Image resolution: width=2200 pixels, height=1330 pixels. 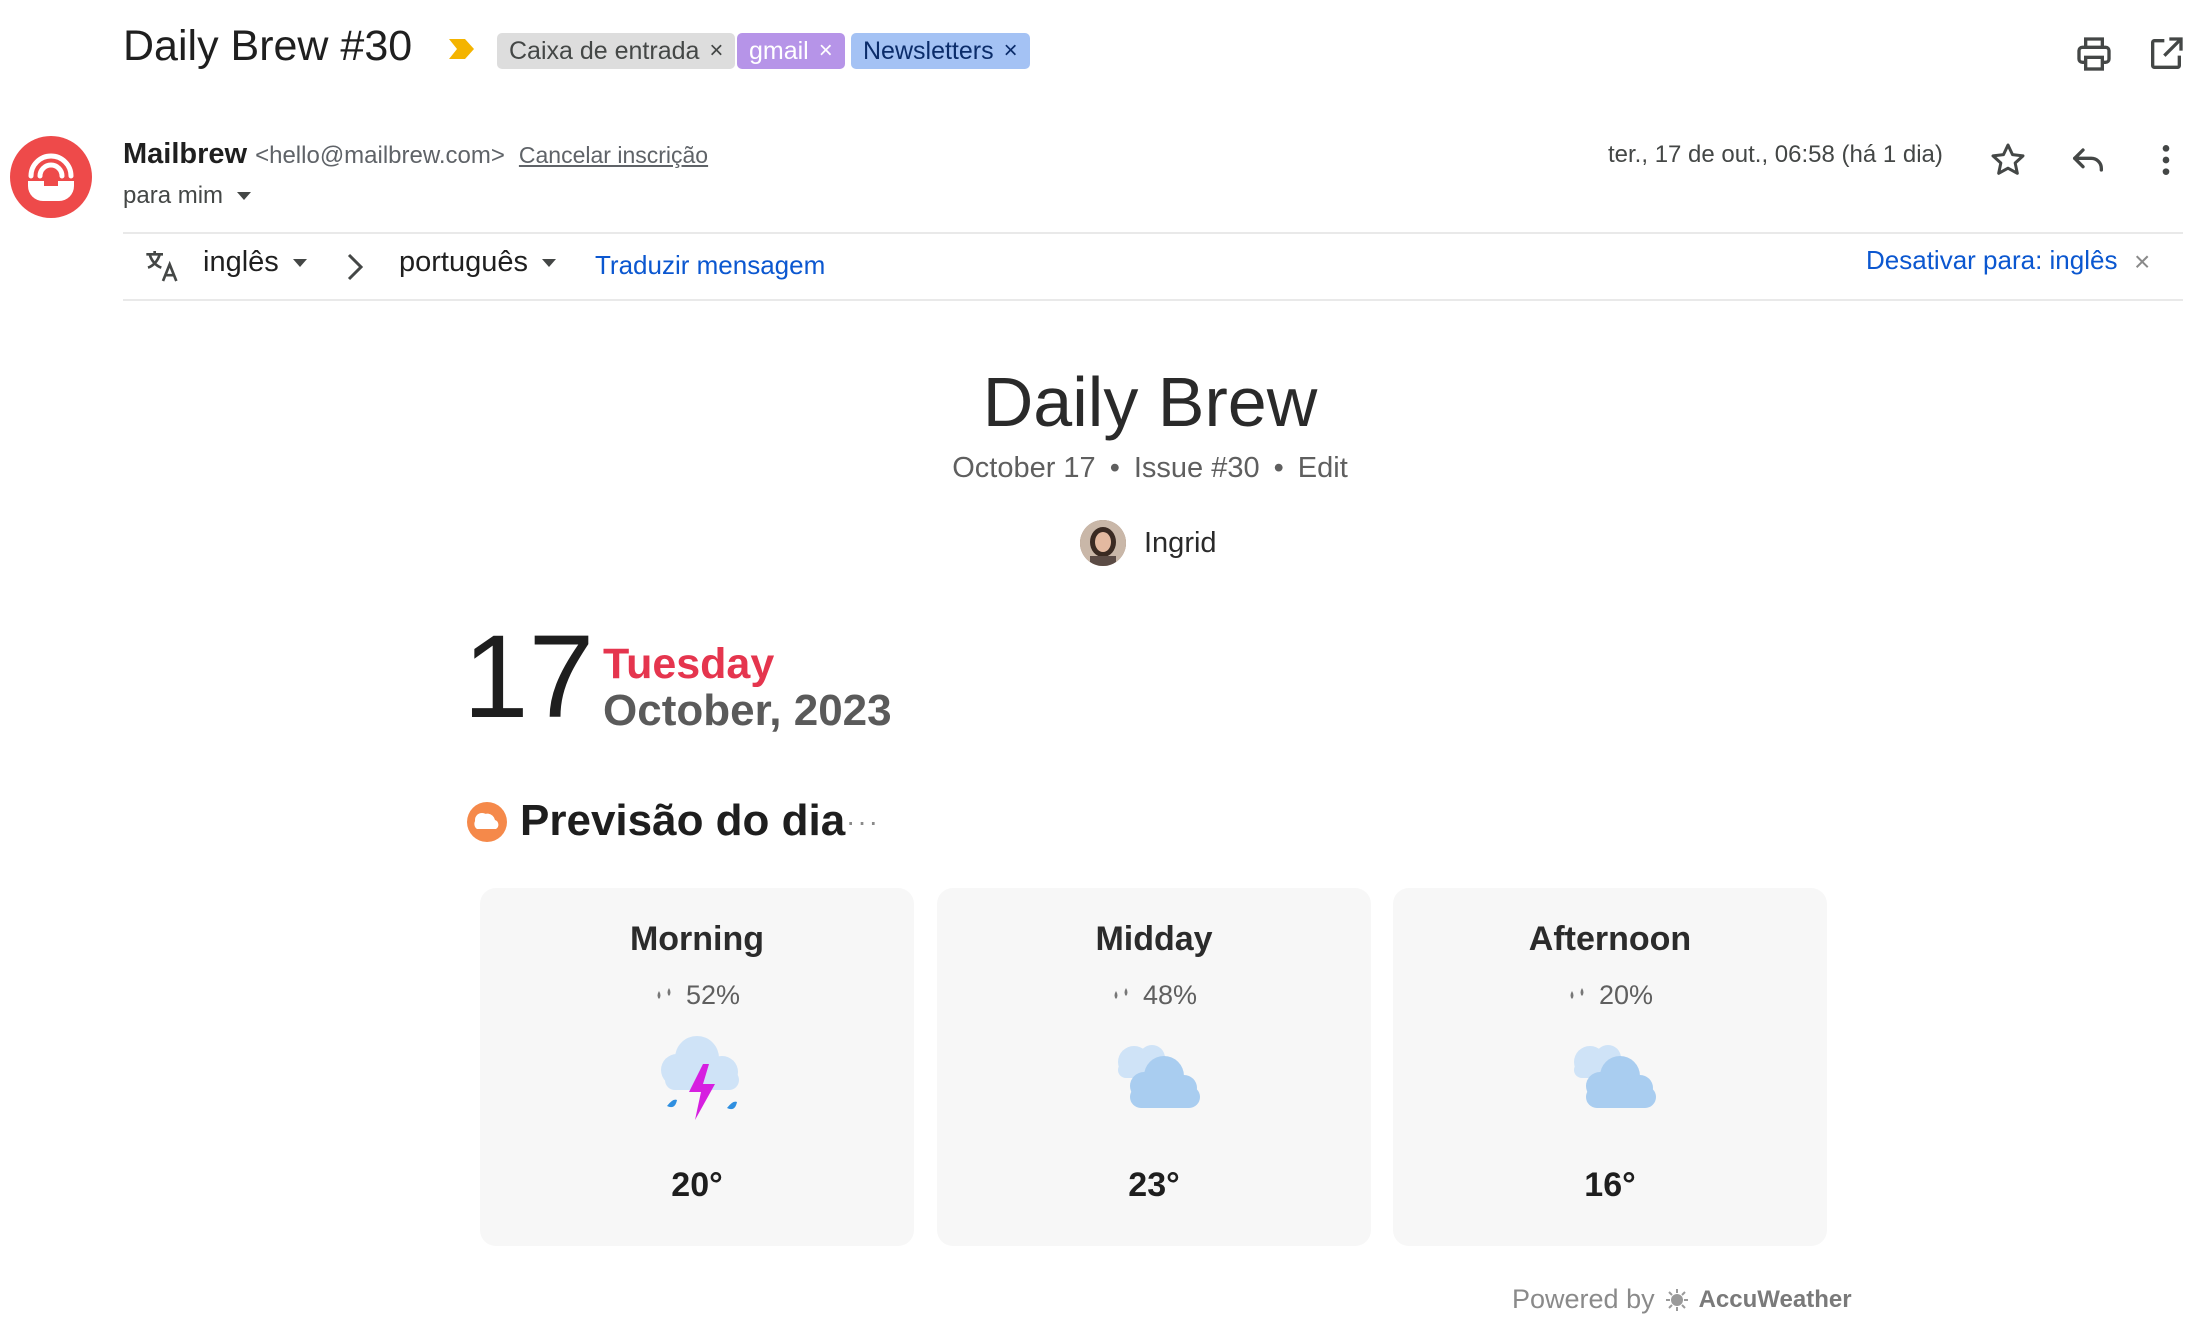 I want to click on label-name: gmail, so click(x=779, y=51).